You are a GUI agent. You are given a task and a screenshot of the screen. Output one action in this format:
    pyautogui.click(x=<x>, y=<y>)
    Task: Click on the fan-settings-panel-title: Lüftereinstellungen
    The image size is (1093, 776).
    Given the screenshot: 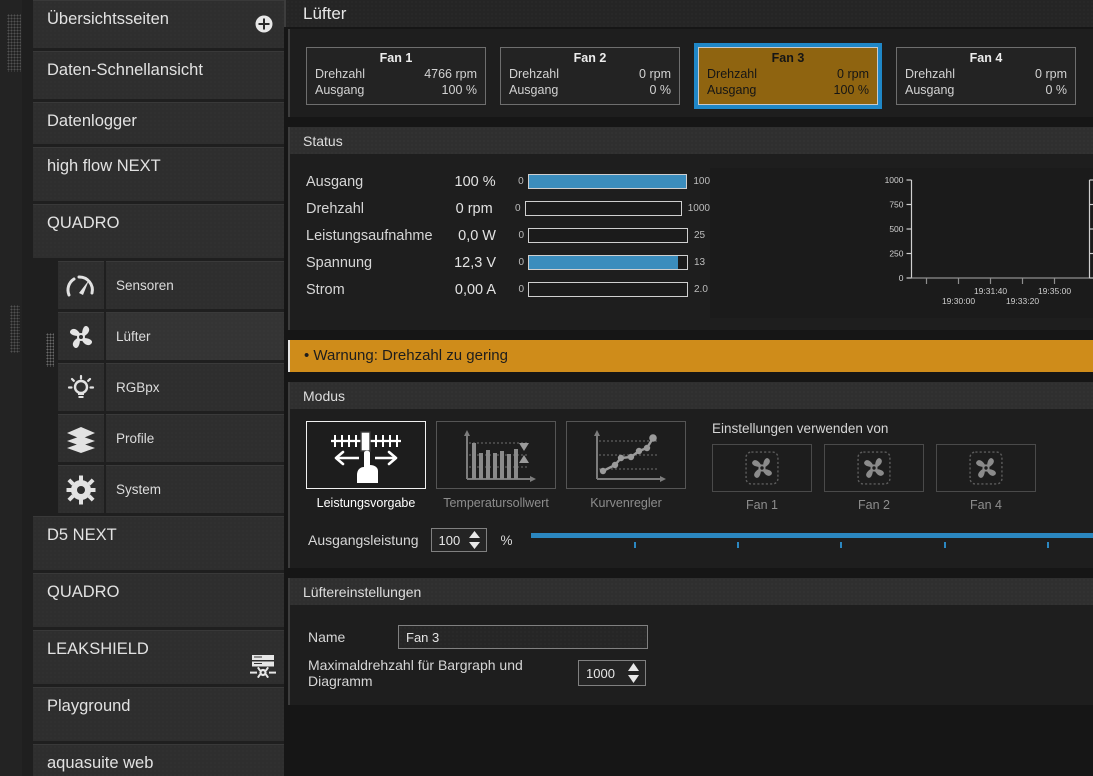 What is the action you would take?
    pyautogui.click(x=362, y=591)
    